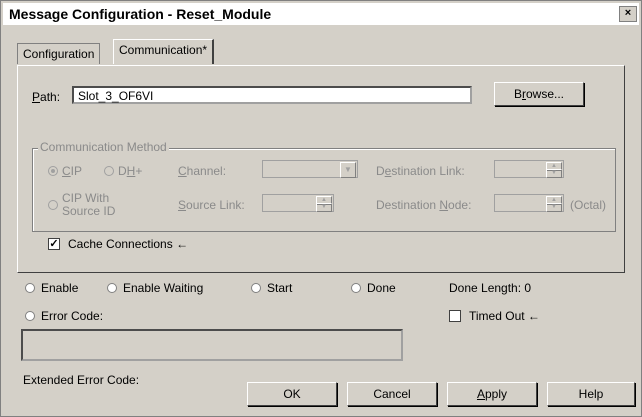 The height and width of the screenshot is (417, 642). What do you see at coordinates (211, 205) in the screenshot?
I see `source-link-label: Source Link:` at bounding box center [211, 205].